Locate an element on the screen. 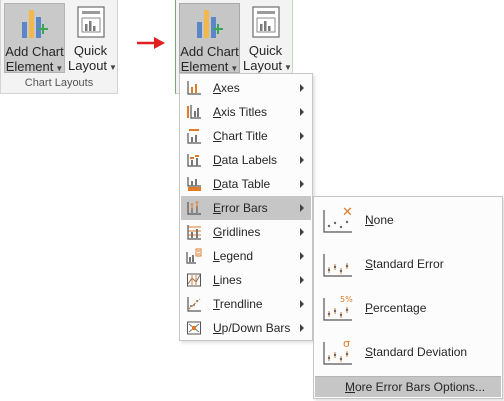  menu-item-data-labels: Data Labels is located at coordinates (246, 160).